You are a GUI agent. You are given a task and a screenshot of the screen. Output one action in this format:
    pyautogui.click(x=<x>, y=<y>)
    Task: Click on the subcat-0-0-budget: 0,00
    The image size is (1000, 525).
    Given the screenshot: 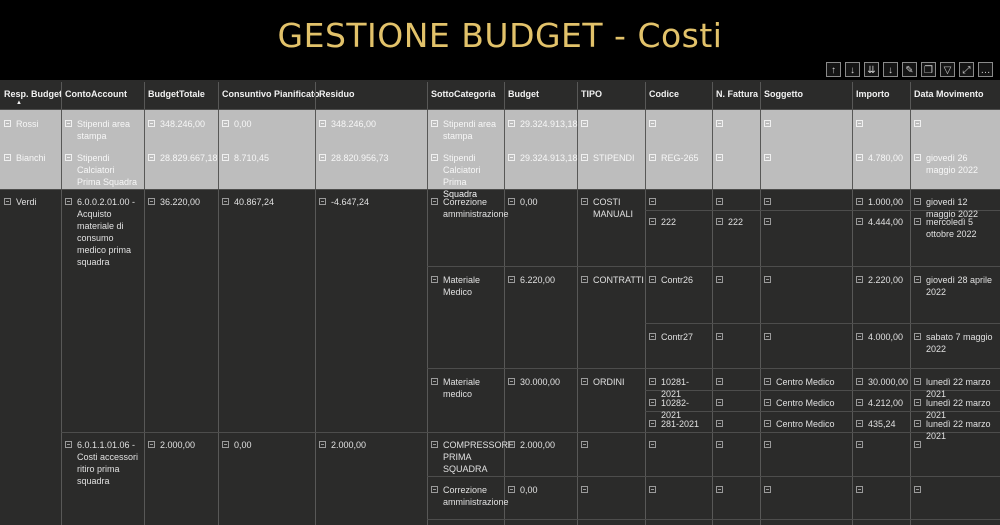 What is the action you would take?
    pyautogui.click(x=541, y=202)
    